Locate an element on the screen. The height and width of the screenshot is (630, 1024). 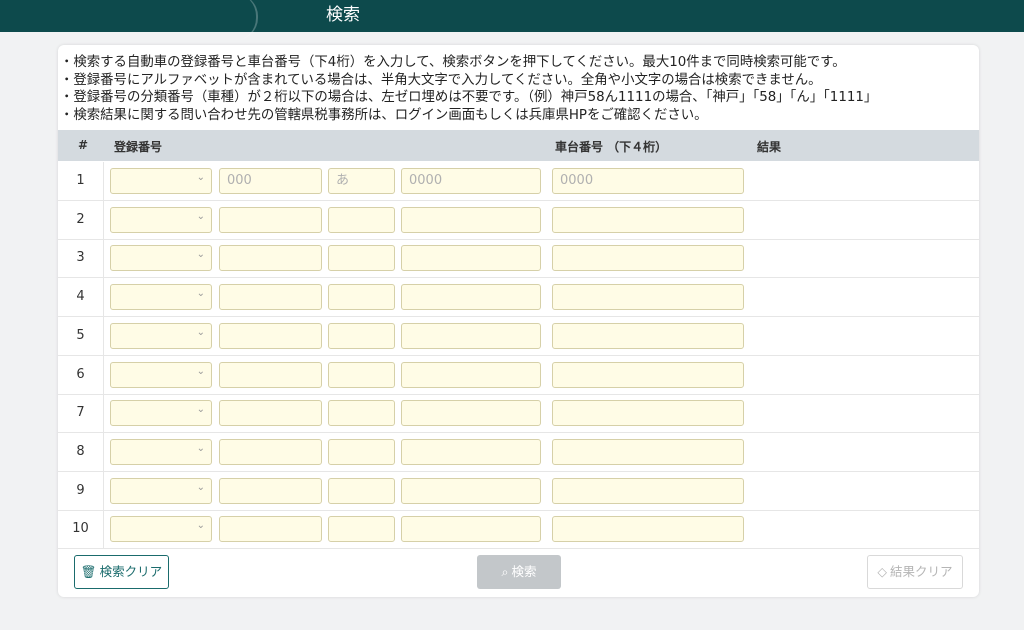
serial-number-input: 0000 is located at coordinates (471, 181).